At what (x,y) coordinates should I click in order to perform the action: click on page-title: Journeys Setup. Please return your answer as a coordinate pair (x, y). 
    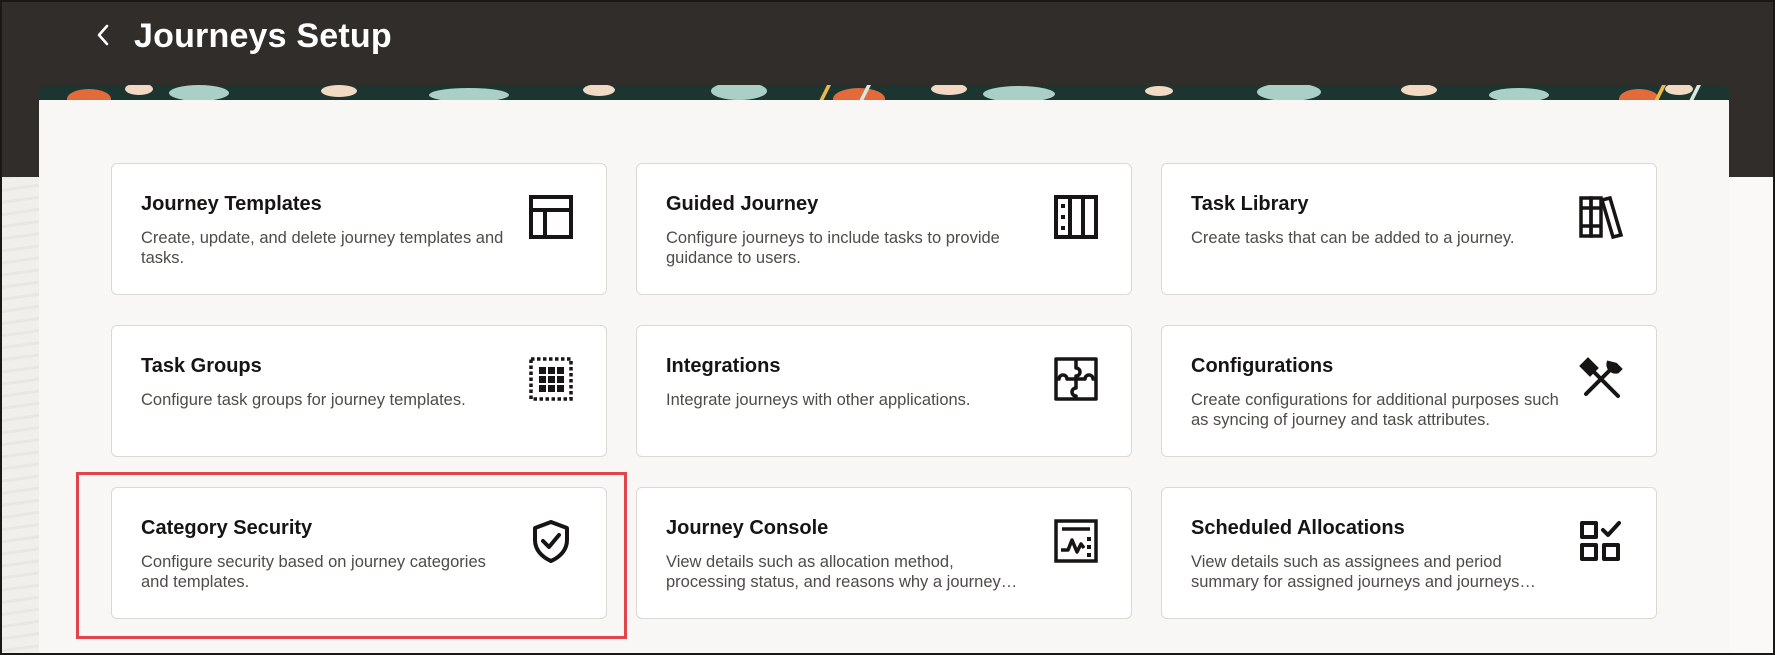
    Looking at the image, I should click on (263, 36).